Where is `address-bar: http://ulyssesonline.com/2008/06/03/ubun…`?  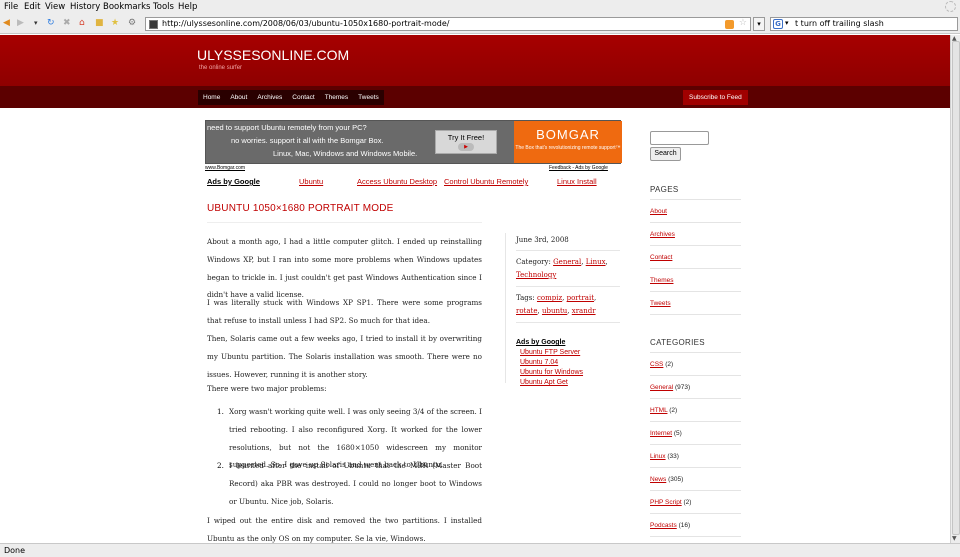
address-bar: http://ulyssesonline.com/2008/06/03/ubun… is located at coordinates (448, 24).